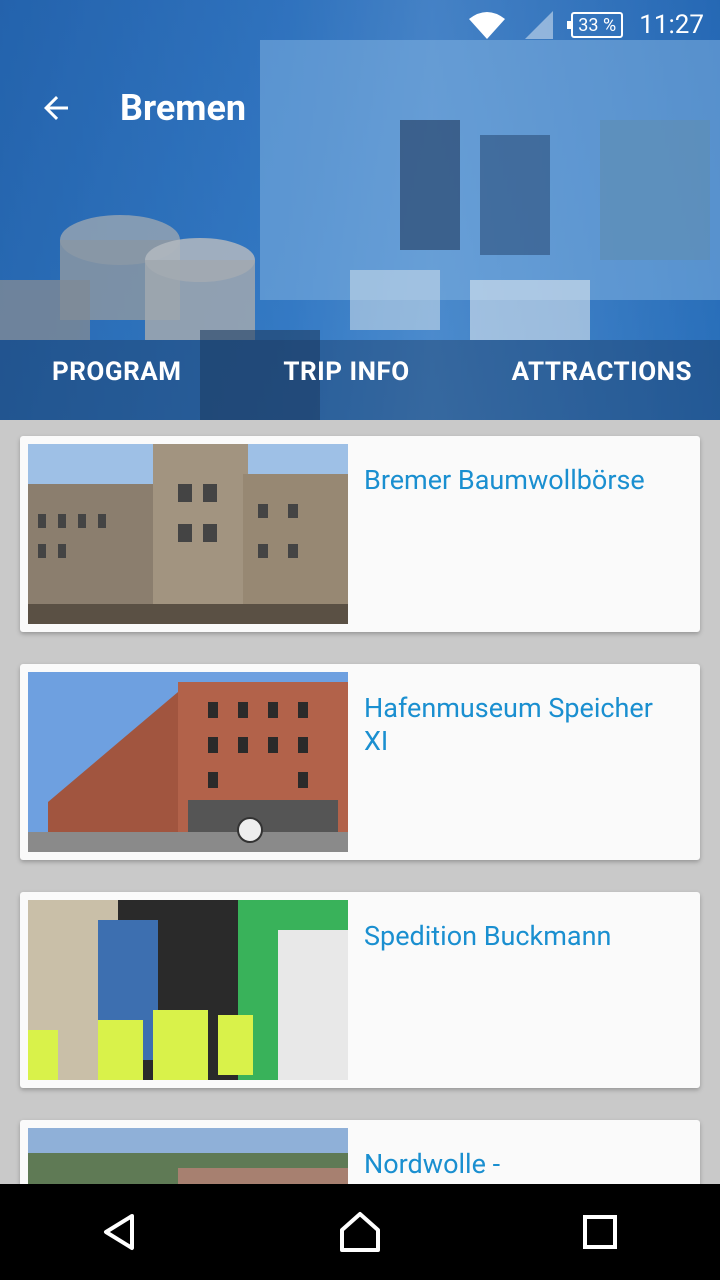 The image size is (720, 1280). Describe the element at coordinates (487, 25) in the screenshot. I see `wifi-icon` at that location.